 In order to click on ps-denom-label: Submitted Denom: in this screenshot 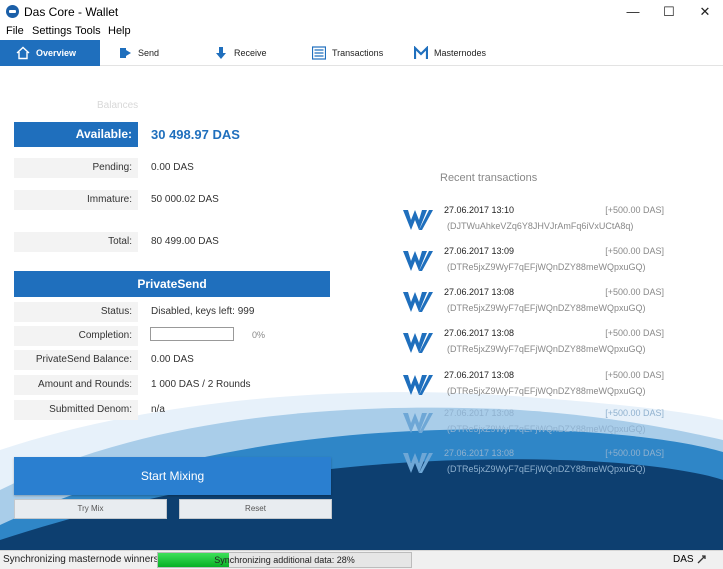, I will do `click(76, 410)`.